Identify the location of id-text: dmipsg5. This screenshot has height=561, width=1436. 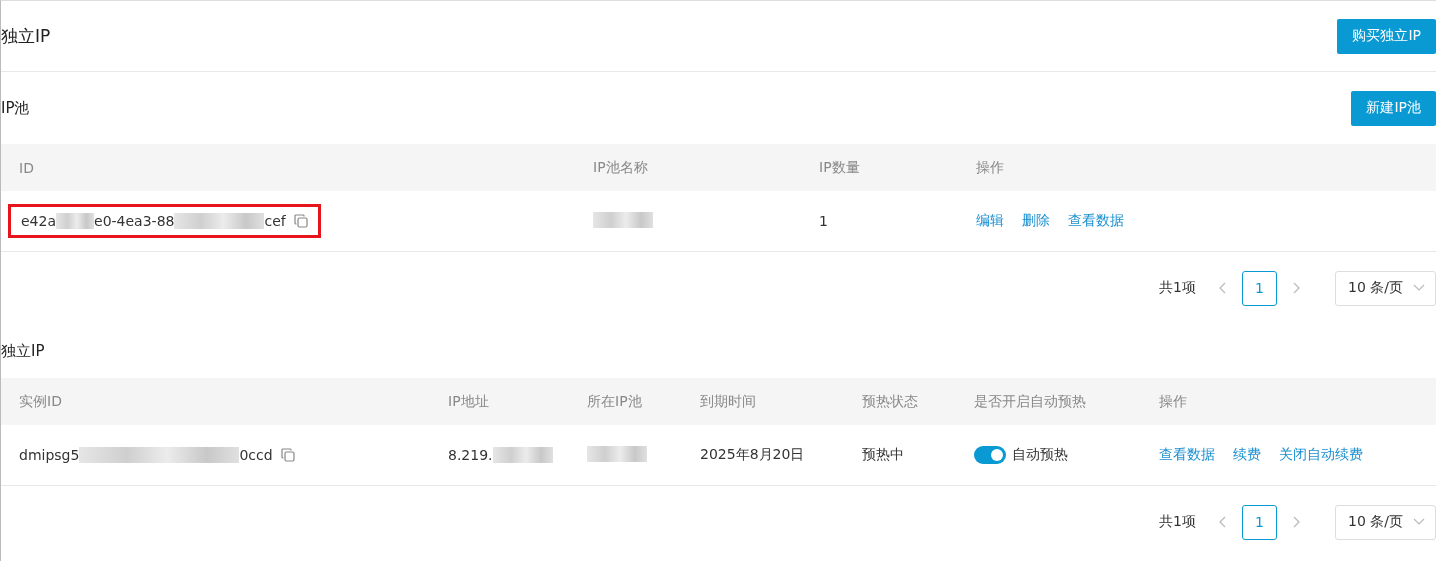
(49, 455).